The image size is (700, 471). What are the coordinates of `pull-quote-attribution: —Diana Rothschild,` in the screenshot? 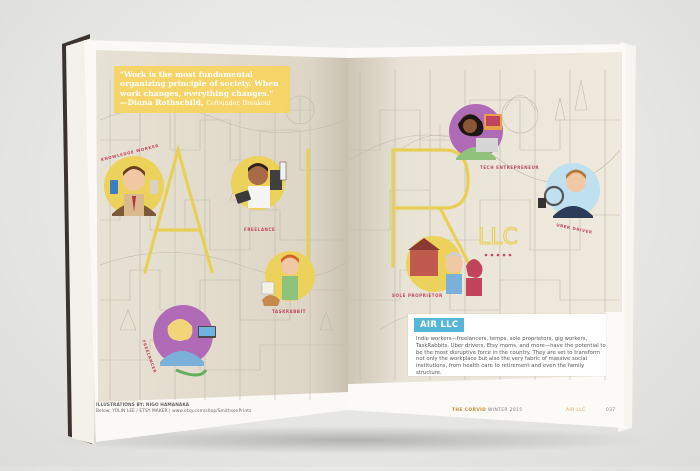 It's located at (162, 103).